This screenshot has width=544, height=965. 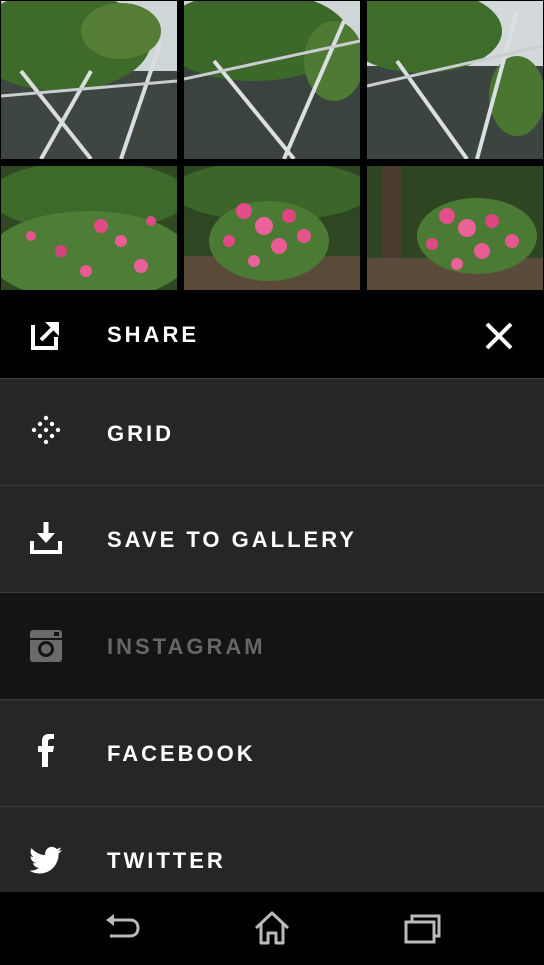 What do you see at coordinates (46, 646) in the screenshot?
I see `instagram-icon` at bounding box center [46, 646].